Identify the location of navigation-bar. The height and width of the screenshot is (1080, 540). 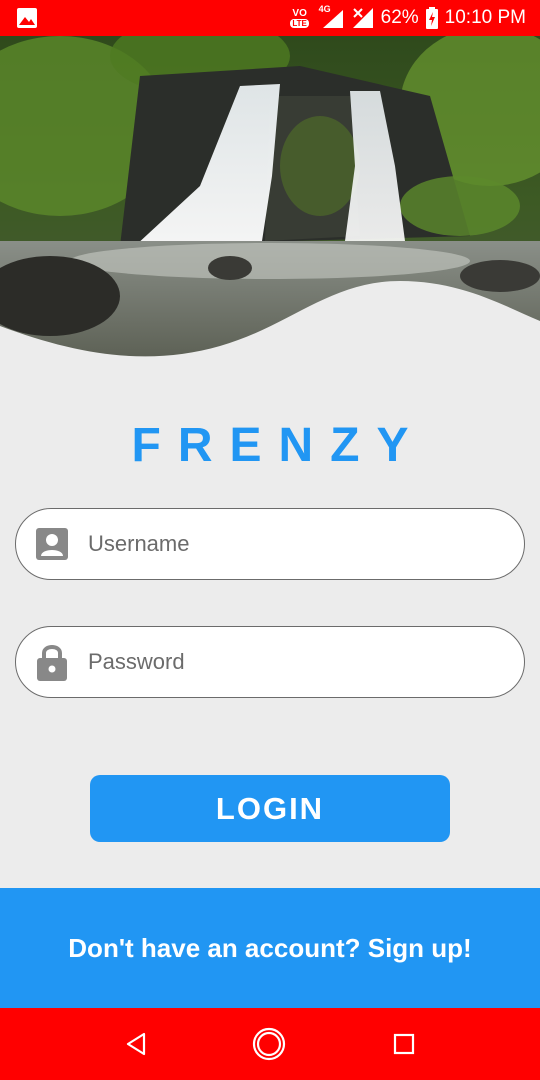
(270, 1044).